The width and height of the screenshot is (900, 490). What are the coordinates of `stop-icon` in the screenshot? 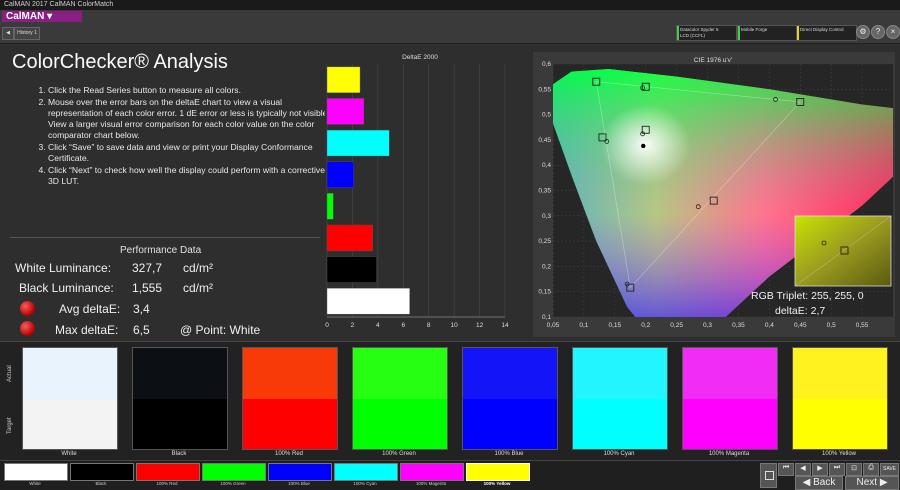 It's located at (769, 475).